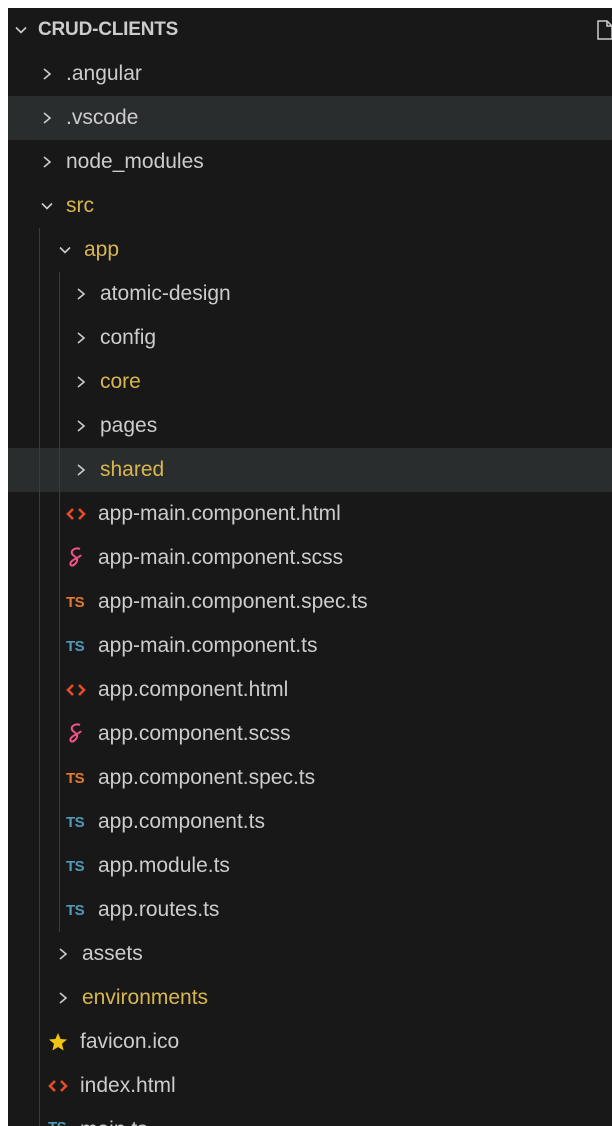 The image size is (612, 1126). Describe the element at coordinates (604, 30) in the screenshot. I see `new-file-icon` at that location.